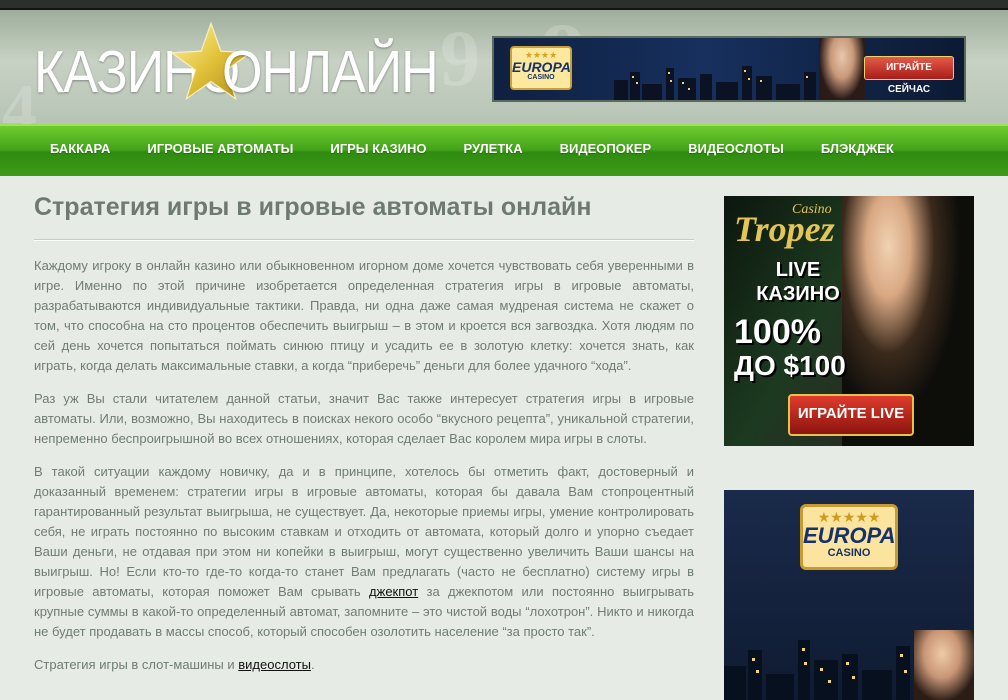 This screenshot has width=1008, height=700. I want to click on paragraph-text: ., so click(312, 664).